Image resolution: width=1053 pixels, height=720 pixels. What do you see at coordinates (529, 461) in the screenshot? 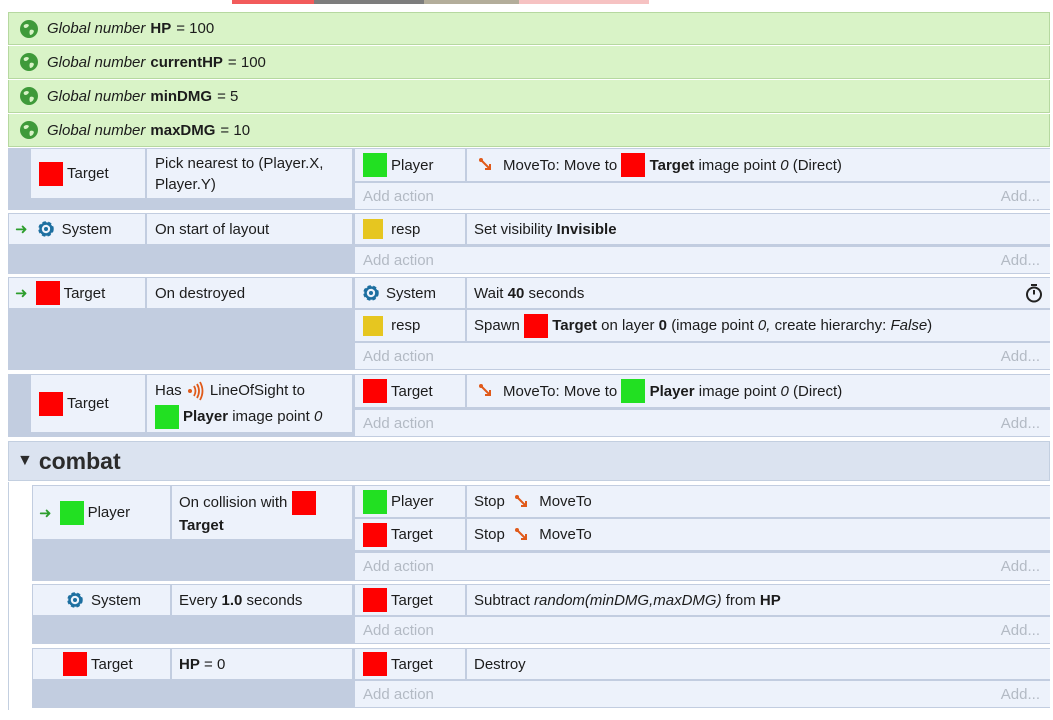
I see `group-header-combat: ▼ combat` at bounding box center [529, 461].